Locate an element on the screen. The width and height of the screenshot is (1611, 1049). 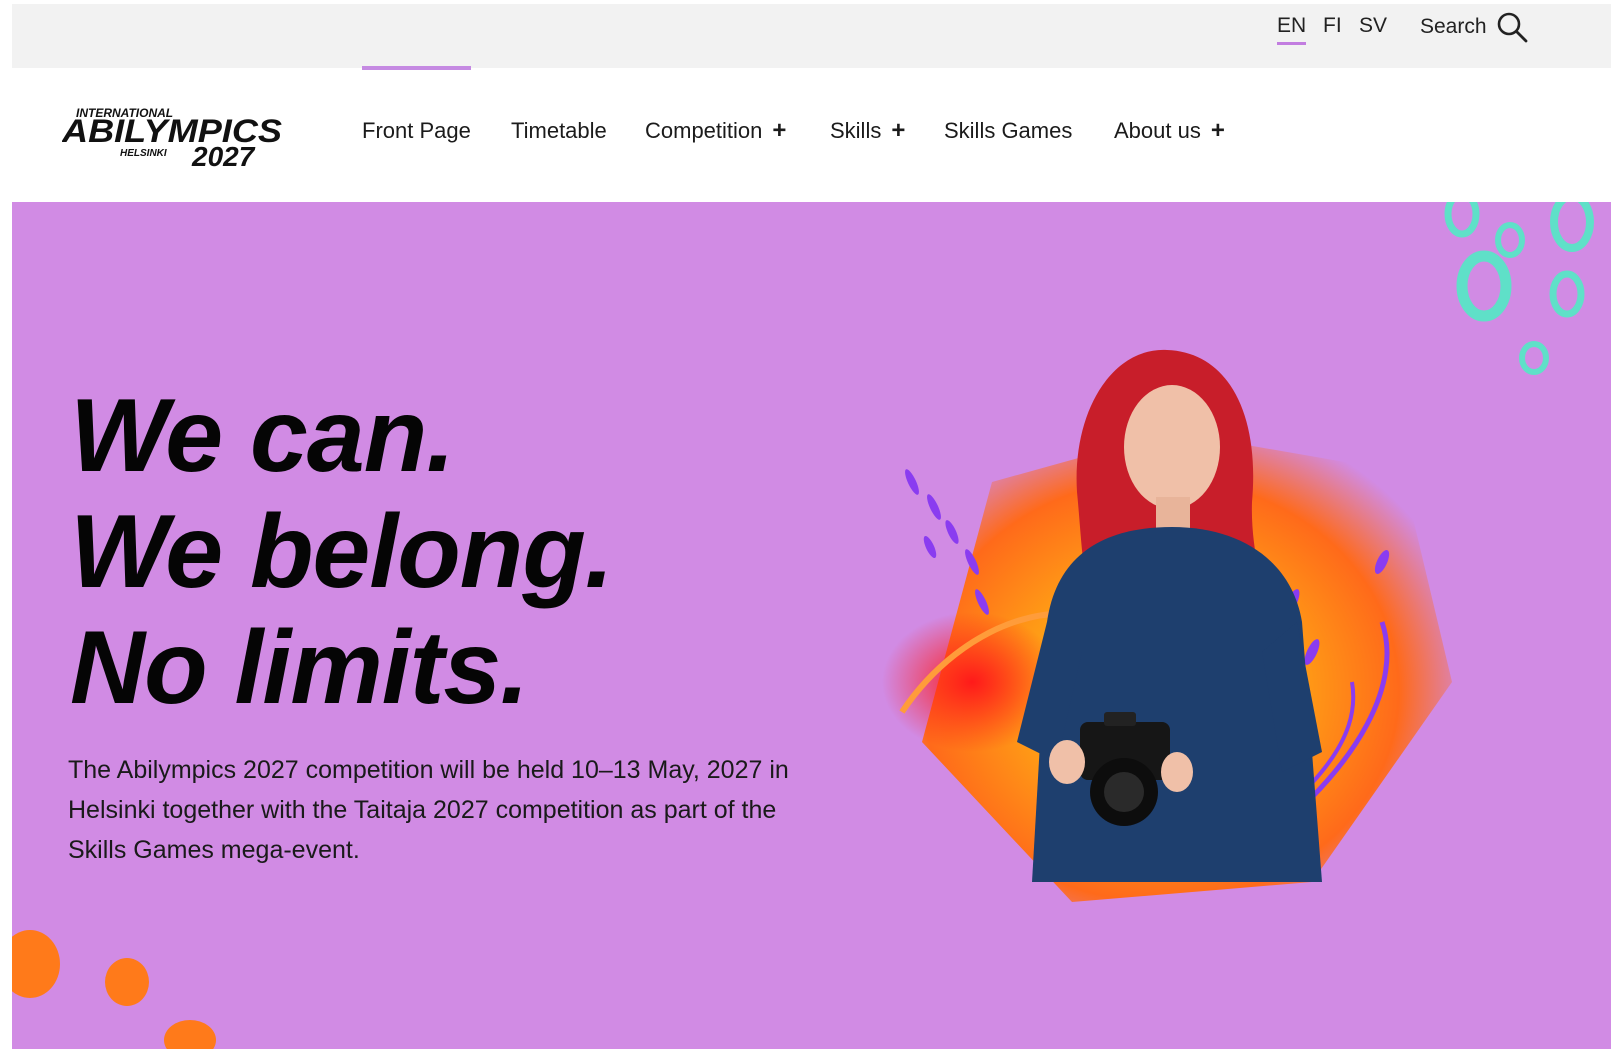
nav-skills-label: Skills is located at coordinates (856, 130).